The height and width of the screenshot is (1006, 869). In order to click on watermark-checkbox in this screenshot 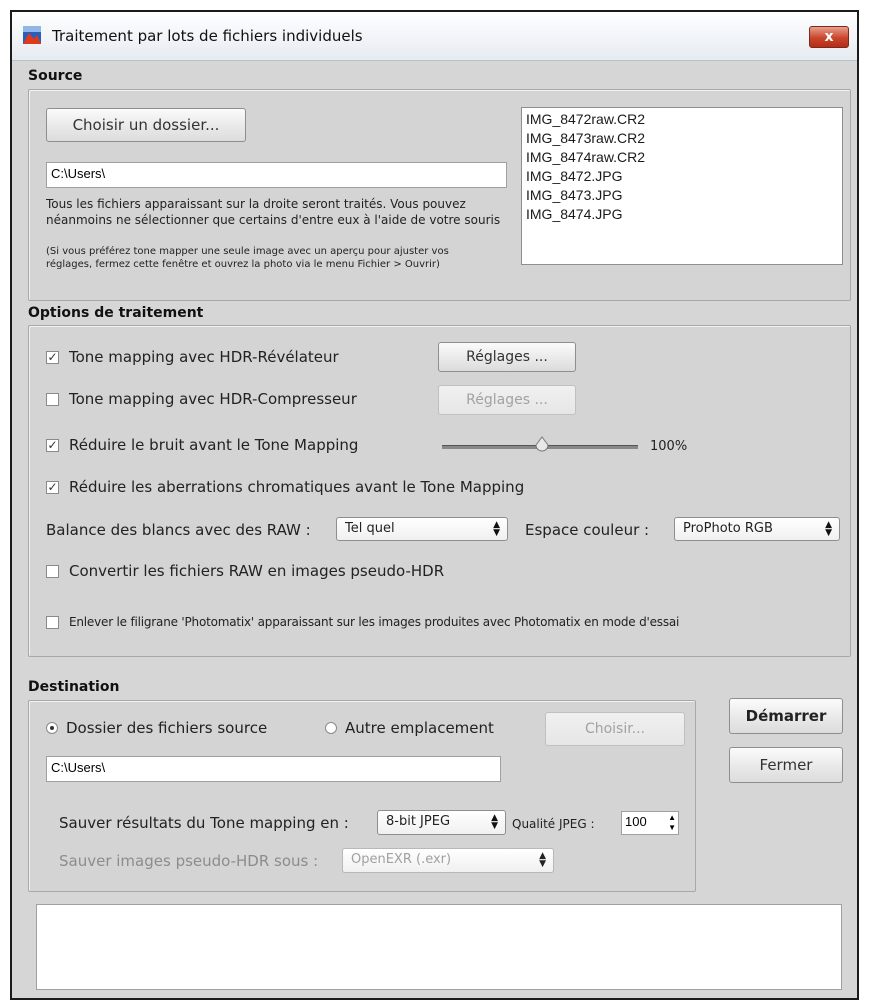, I will do `click(52, 622)`.